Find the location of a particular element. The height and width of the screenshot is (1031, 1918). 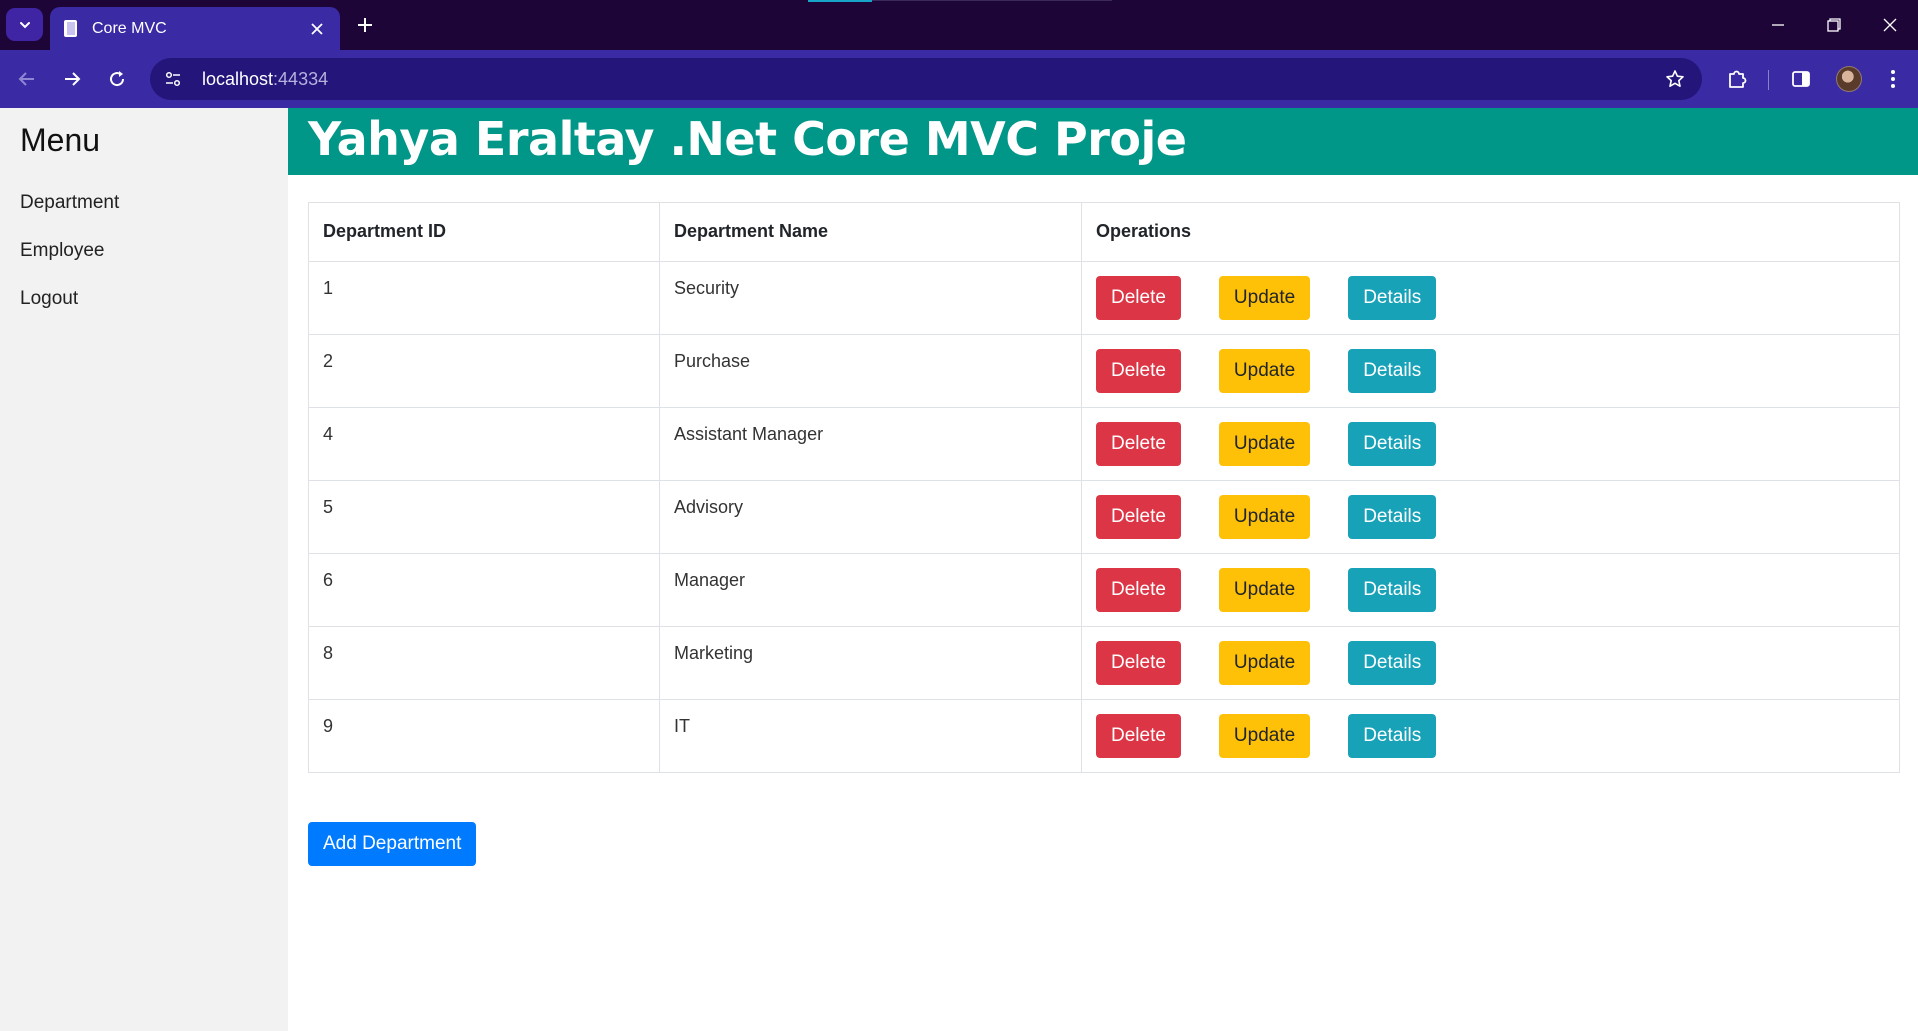

department-name-cell: Assistant Manager is located at coordinates (870, 444).